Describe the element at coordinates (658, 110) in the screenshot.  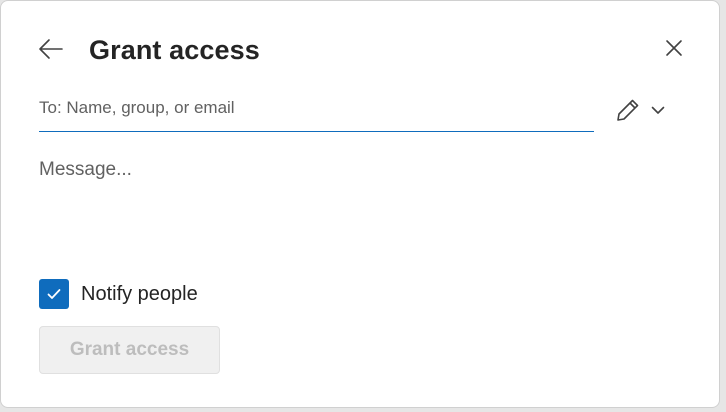
I see `chevron-down-icon` at that location.